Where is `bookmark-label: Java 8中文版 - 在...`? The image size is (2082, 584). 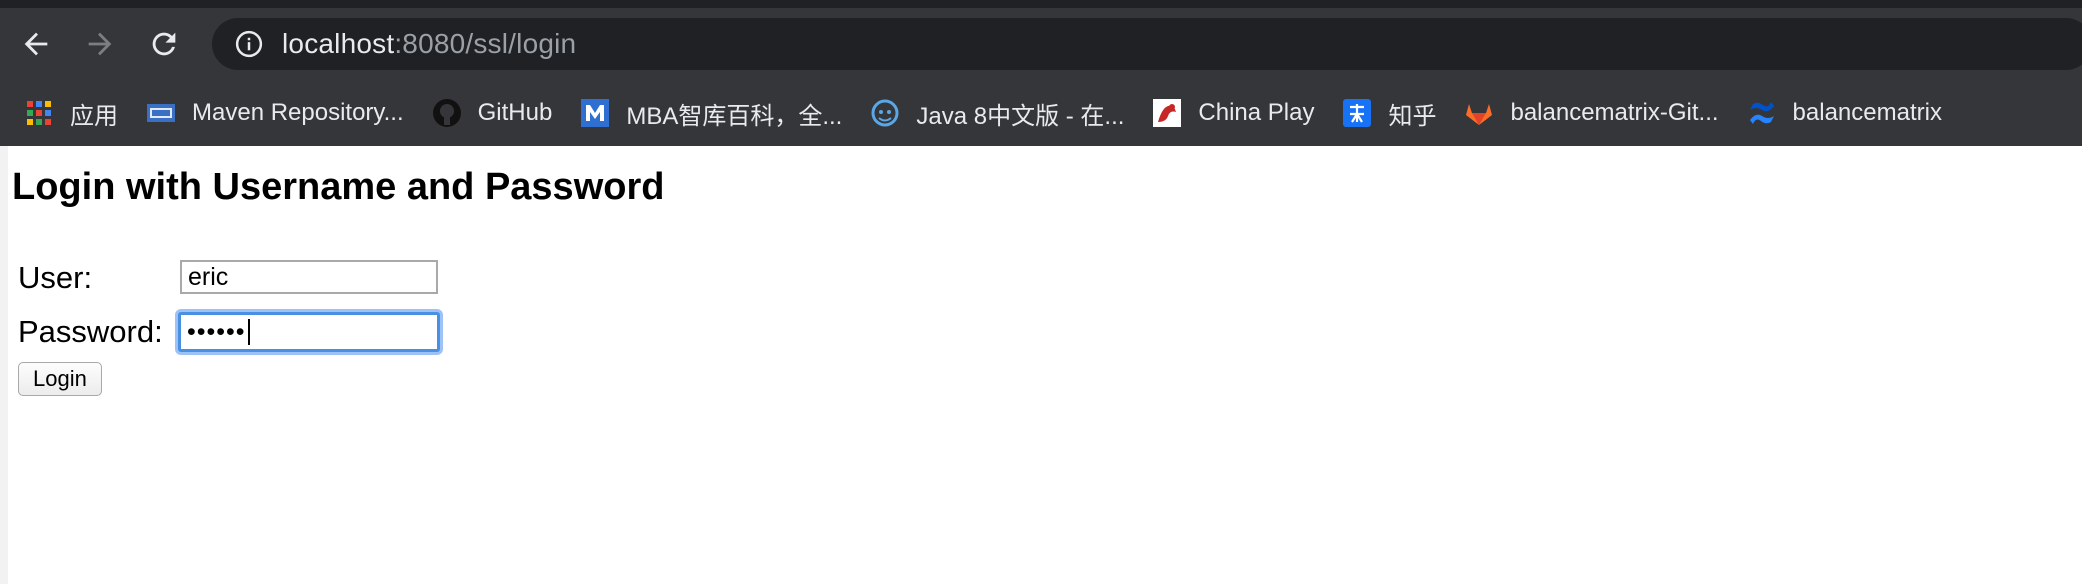 bookmark-label: Java 8中文版 - 在... is located at coordinates (1020, 116).